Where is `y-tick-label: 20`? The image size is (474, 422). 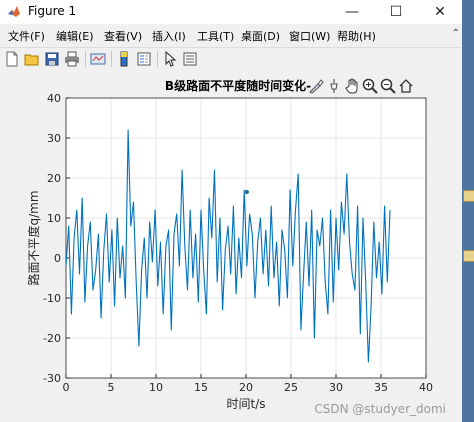 y-tick-label: 20 is located at coordinates (54, 178).